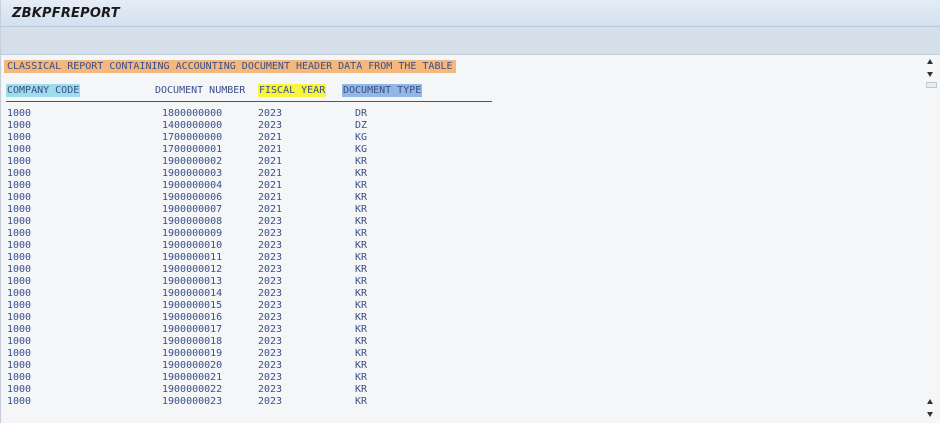 The width and height of the screenshot is (940, 423). What do you see at coordinates (192, 269) in the screenshot?
I see `document-number-cell: 1900000012` at bounding box center [192, 269].